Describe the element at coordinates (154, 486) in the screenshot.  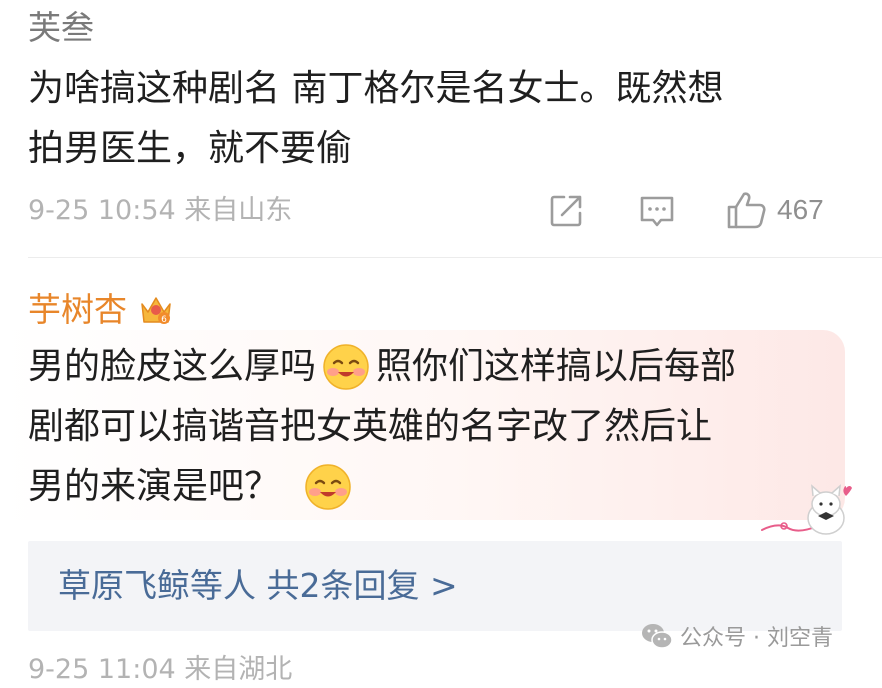
I see `comment-text-segment: 男的来演是吧？` at that location.